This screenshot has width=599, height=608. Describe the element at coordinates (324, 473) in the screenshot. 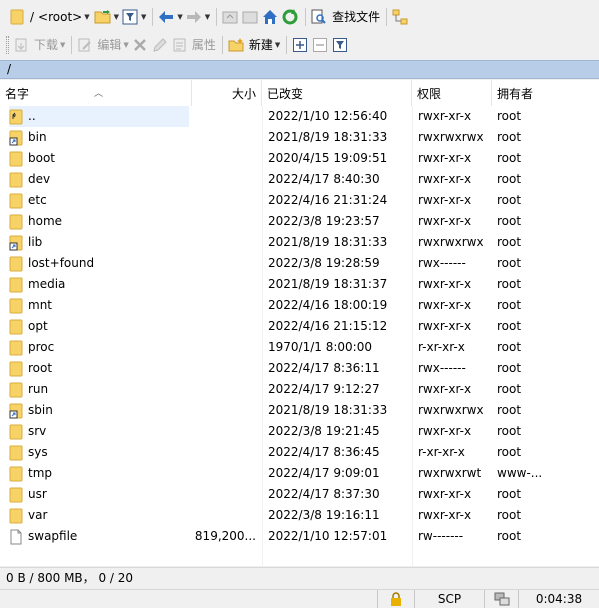

I see `file-changed: 2022/4/17 9:09:01` at that location.